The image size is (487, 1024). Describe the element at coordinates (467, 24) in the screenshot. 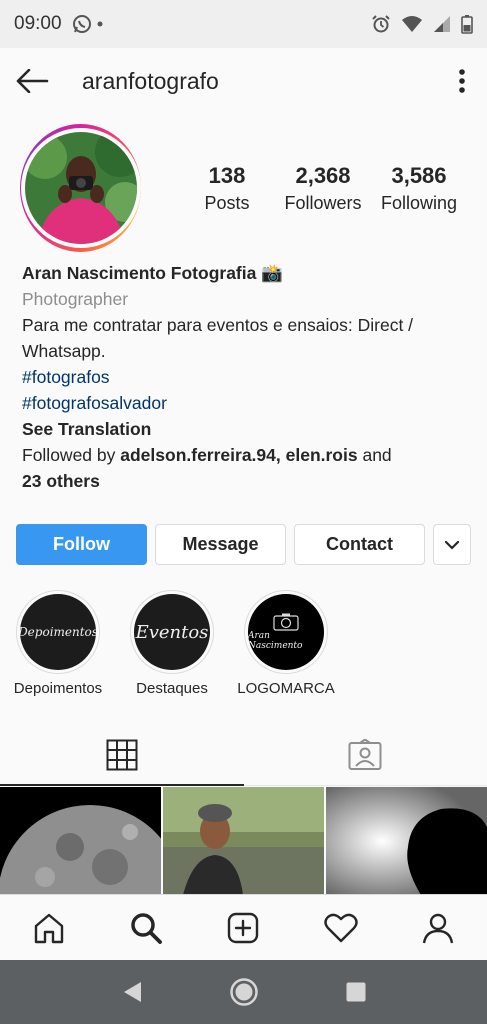

I see `battery-icon` at that location.